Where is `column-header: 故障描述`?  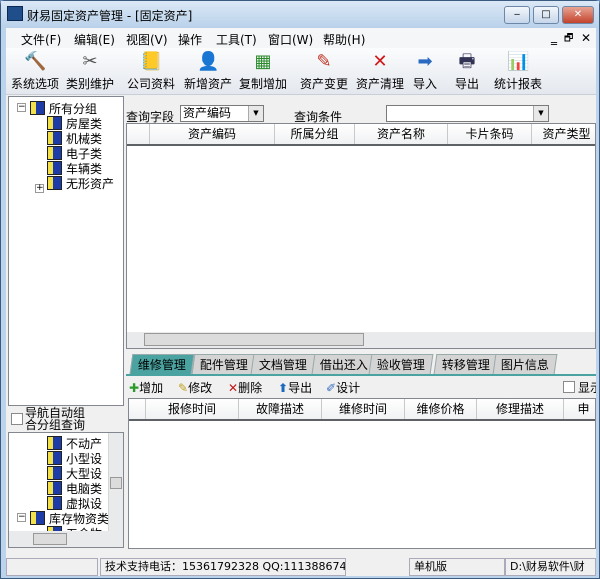
column-header: 故障描述 is located at coordinates (280, 409).